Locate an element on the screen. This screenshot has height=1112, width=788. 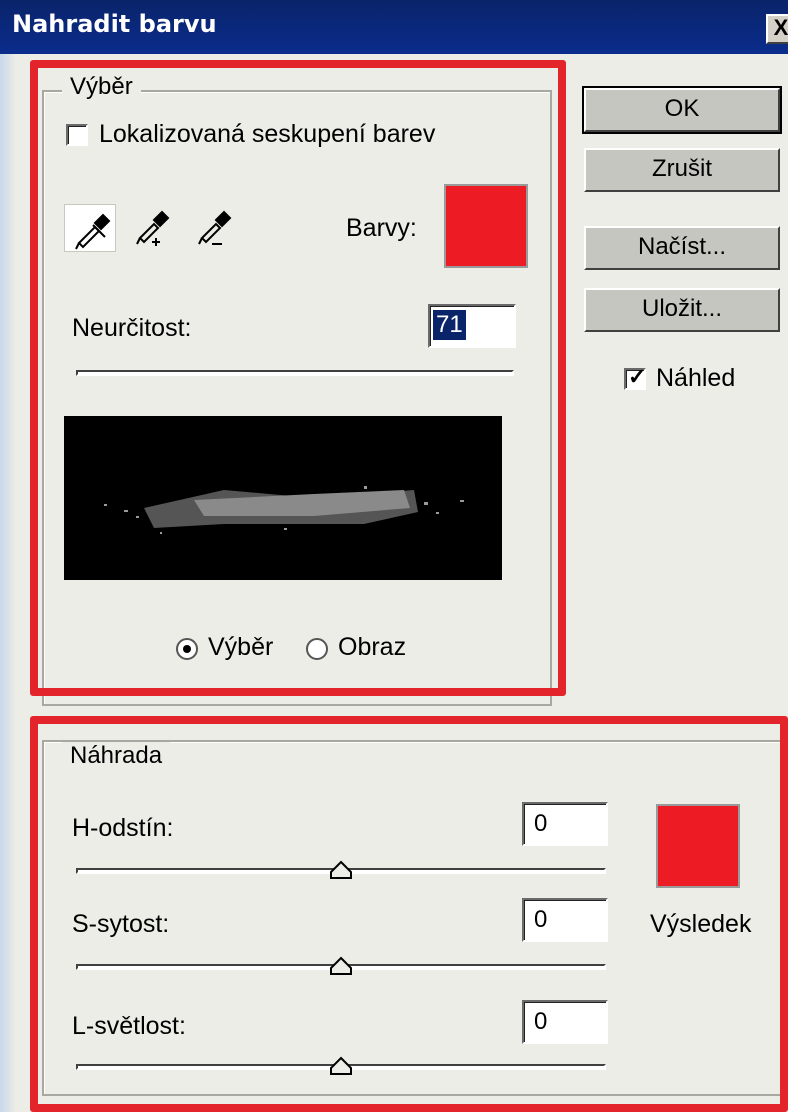
cancel-button: Zrušit is located at coordinates (682, 170).